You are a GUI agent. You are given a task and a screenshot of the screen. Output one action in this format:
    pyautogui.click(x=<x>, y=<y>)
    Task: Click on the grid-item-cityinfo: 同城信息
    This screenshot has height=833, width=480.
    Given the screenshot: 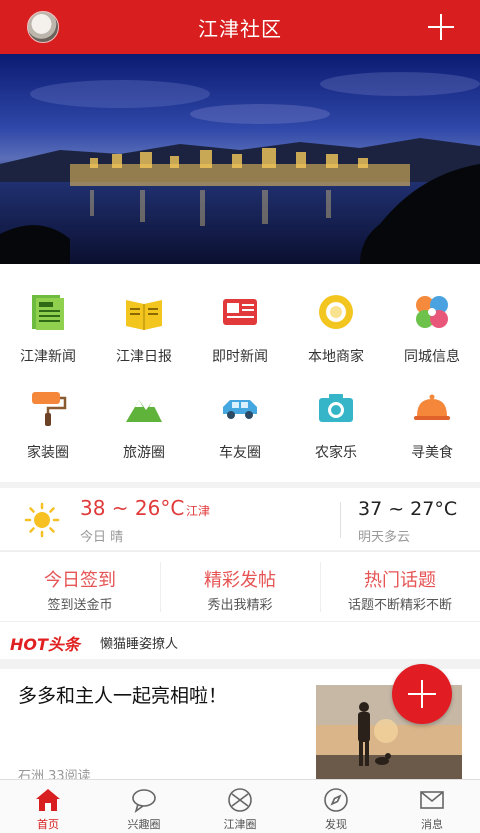 What is the action you would take?
    pyautogui.click(x=432, y=314)
    